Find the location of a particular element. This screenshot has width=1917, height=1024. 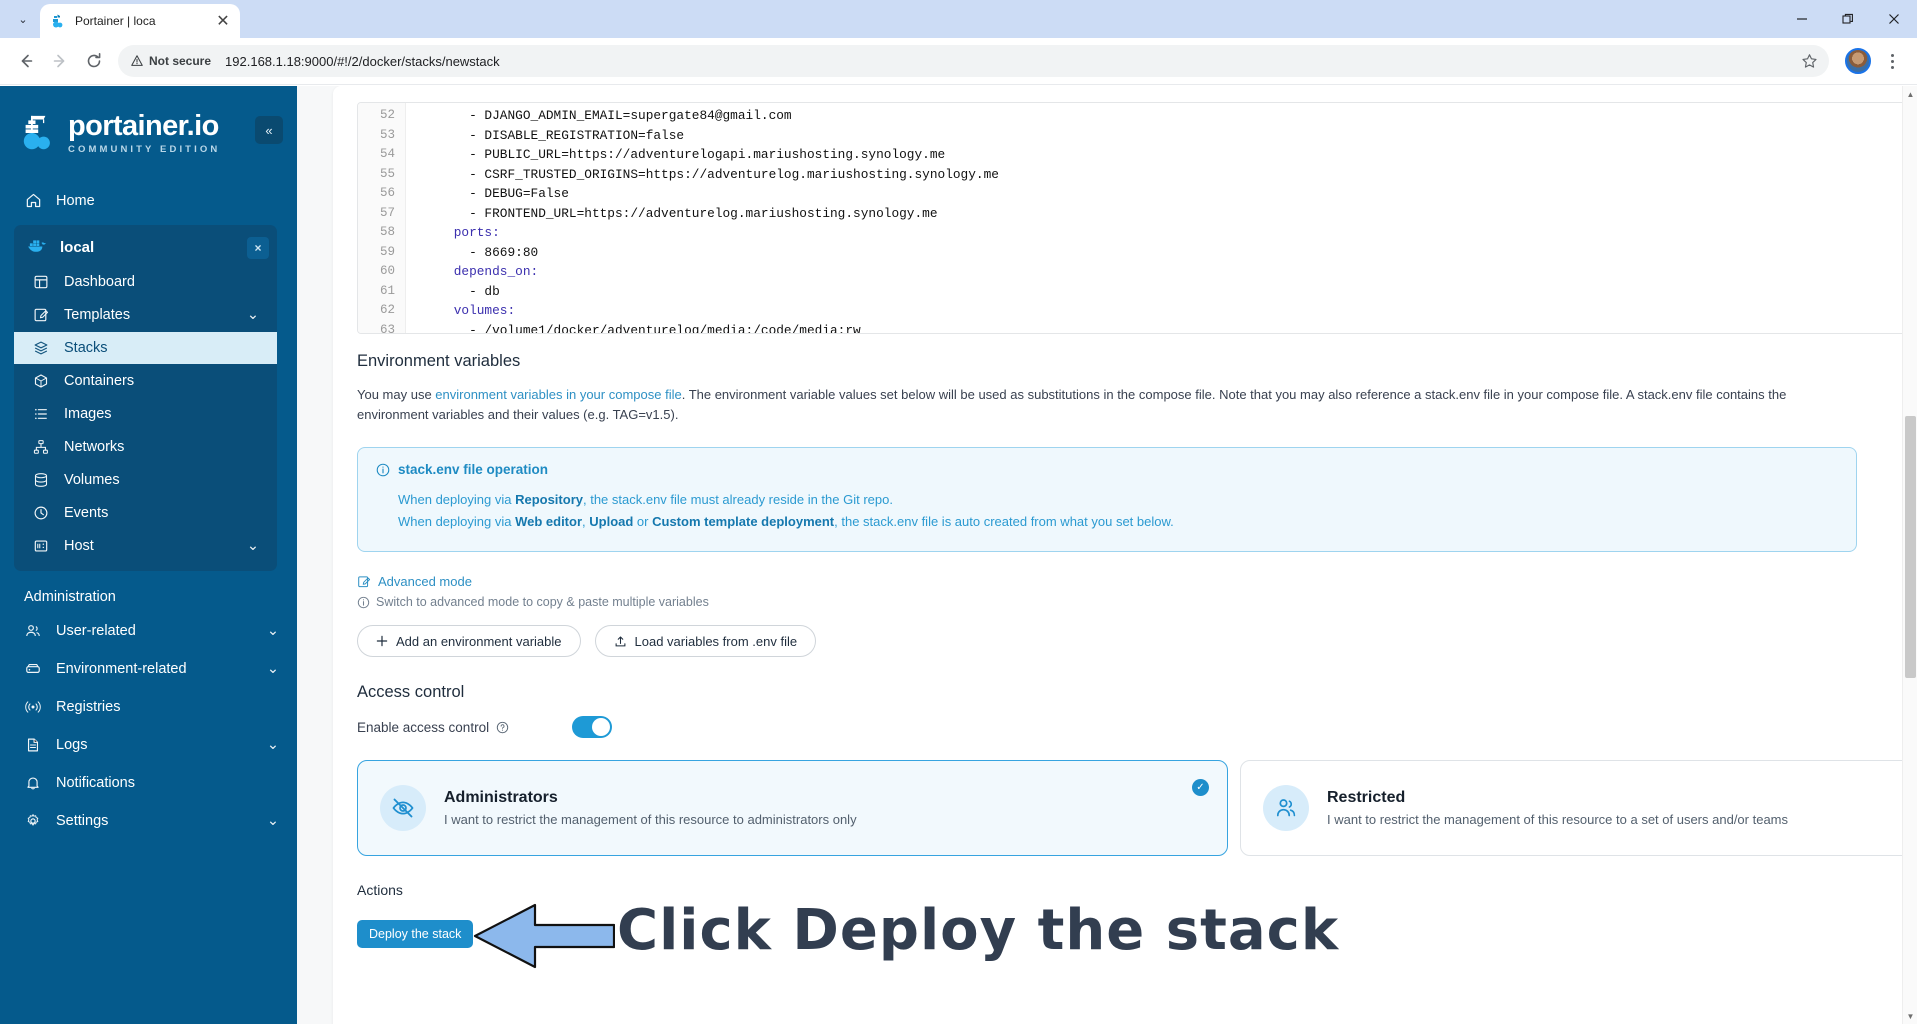

not-secure-indicator: Not secure is located at coordinates (174, 61).